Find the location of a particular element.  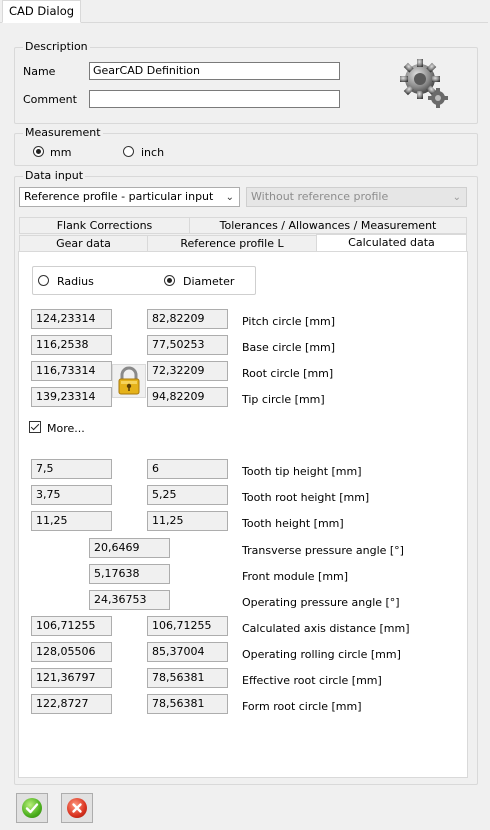

tab-gear-data: Gear data is located at coordinates (83, 243).